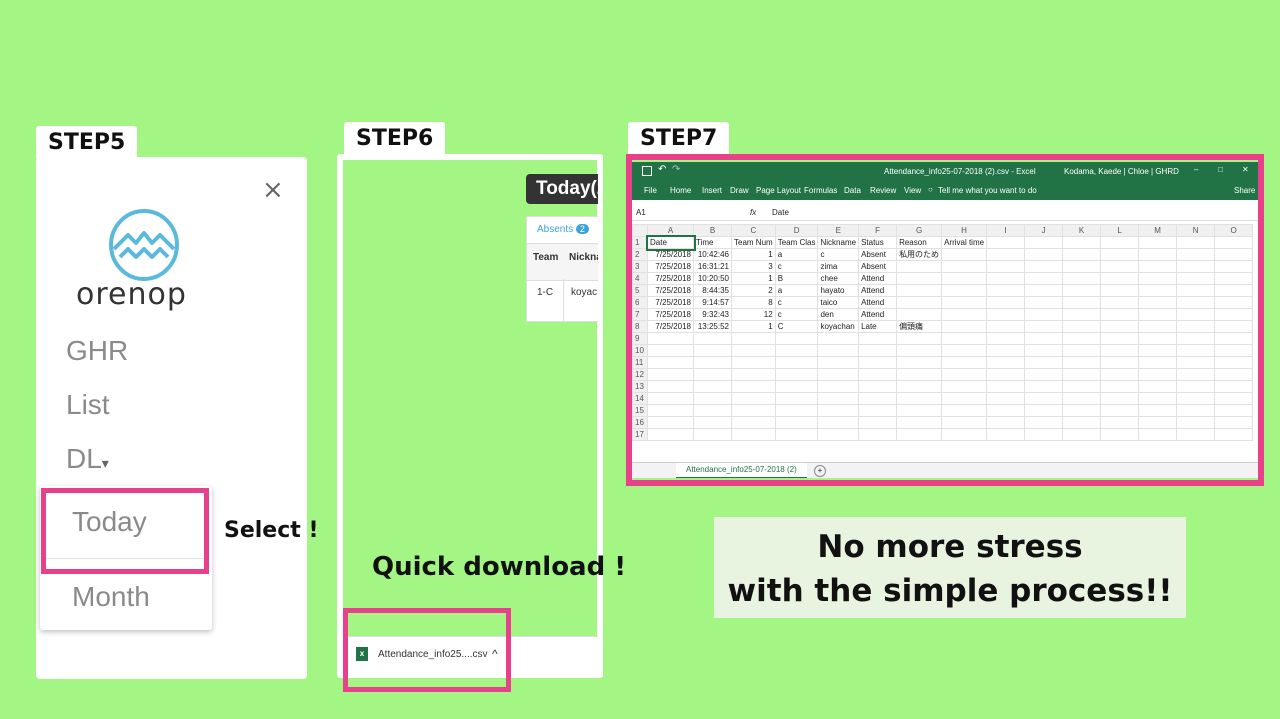 The image size is (1280, 719). What do you see at coordinates (640, 290) in the screenshot?
I see `row-number: 5` at bounding box center [640, 290].